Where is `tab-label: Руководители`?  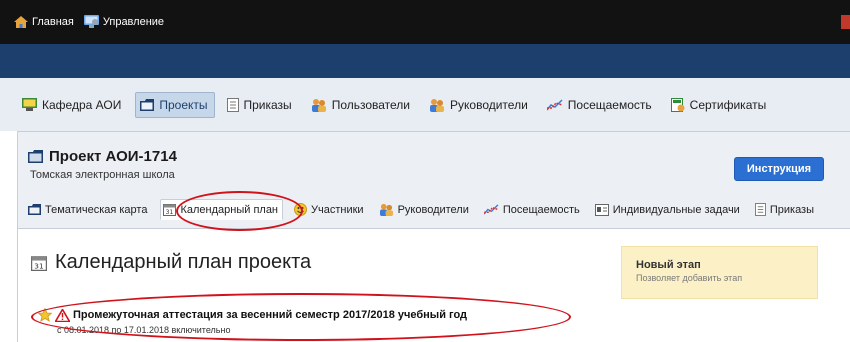 tab-label: Руководители is located at coordinates (433, 209).